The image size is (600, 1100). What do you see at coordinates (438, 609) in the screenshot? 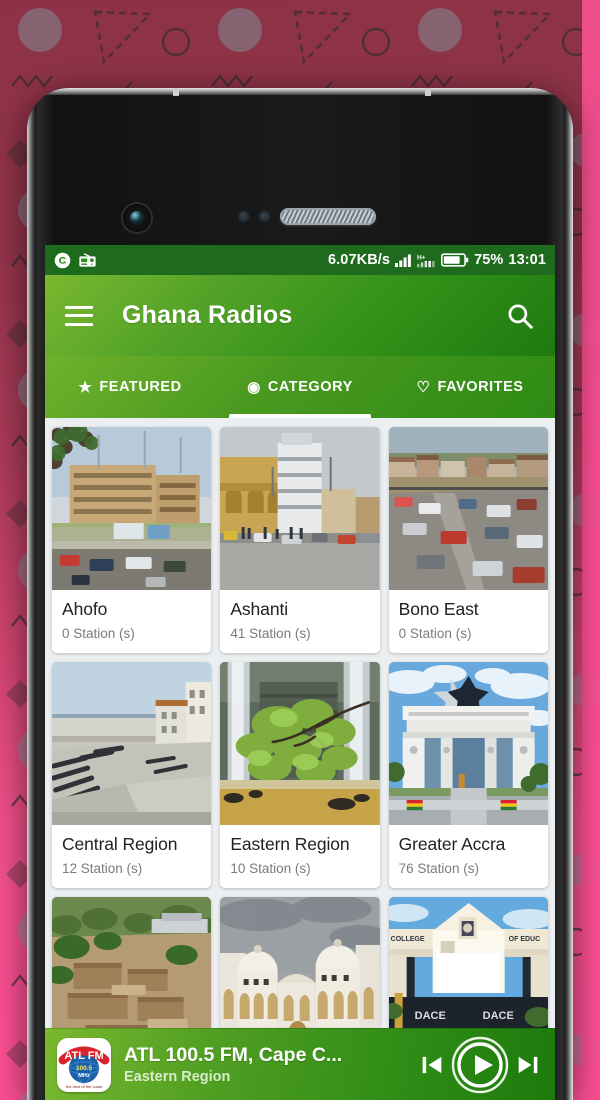
I see `category-title: Bono East` at bounding box center [438, 609].